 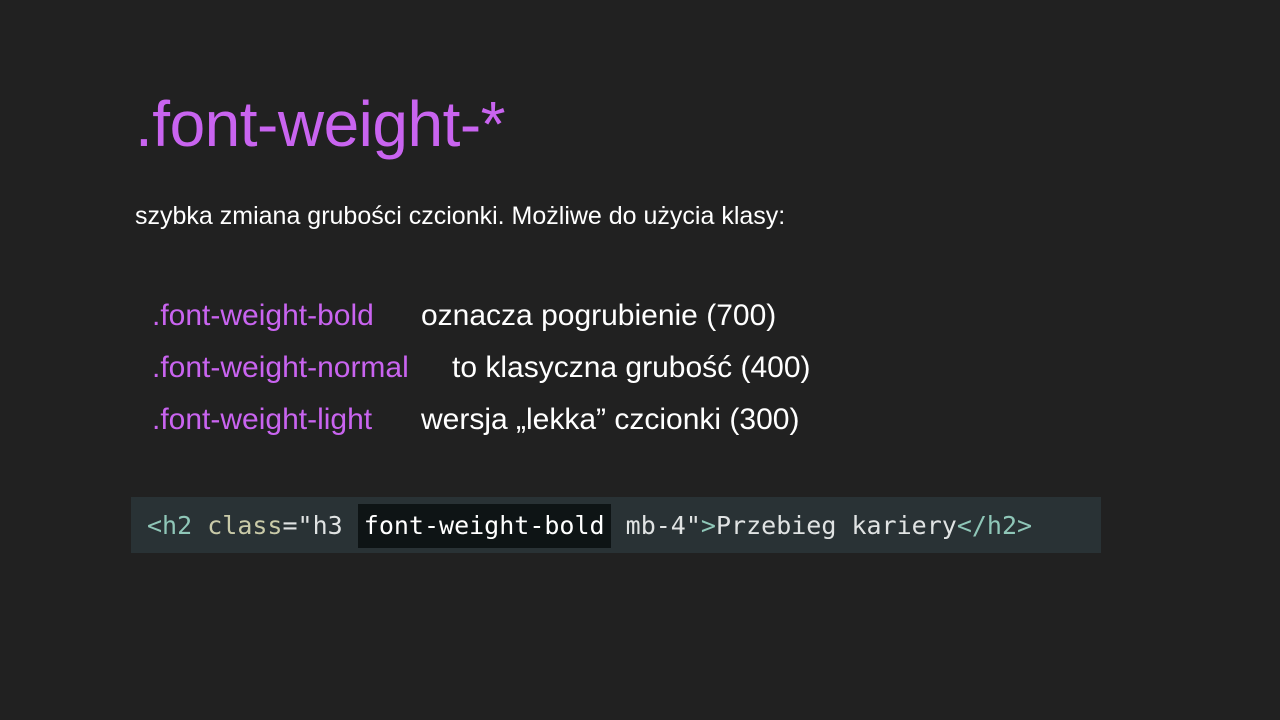 What do you see at coordinates (280, 367) in the screenshot?
I see `class-name-normal: .font-weight-normal` at bounding box center [280, 367].